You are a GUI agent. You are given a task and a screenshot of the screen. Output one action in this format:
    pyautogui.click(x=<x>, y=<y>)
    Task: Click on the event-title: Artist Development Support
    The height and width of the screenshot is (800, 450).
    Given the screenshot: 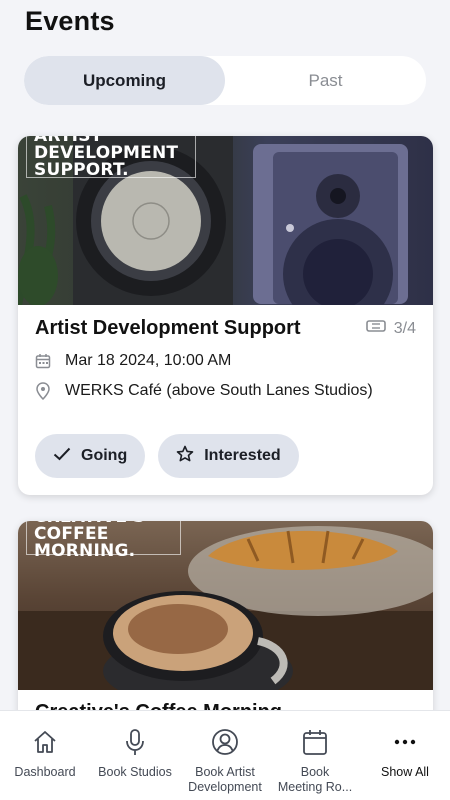 What is the action you would take?
    pyautogui.click(x=168, y=328)
    